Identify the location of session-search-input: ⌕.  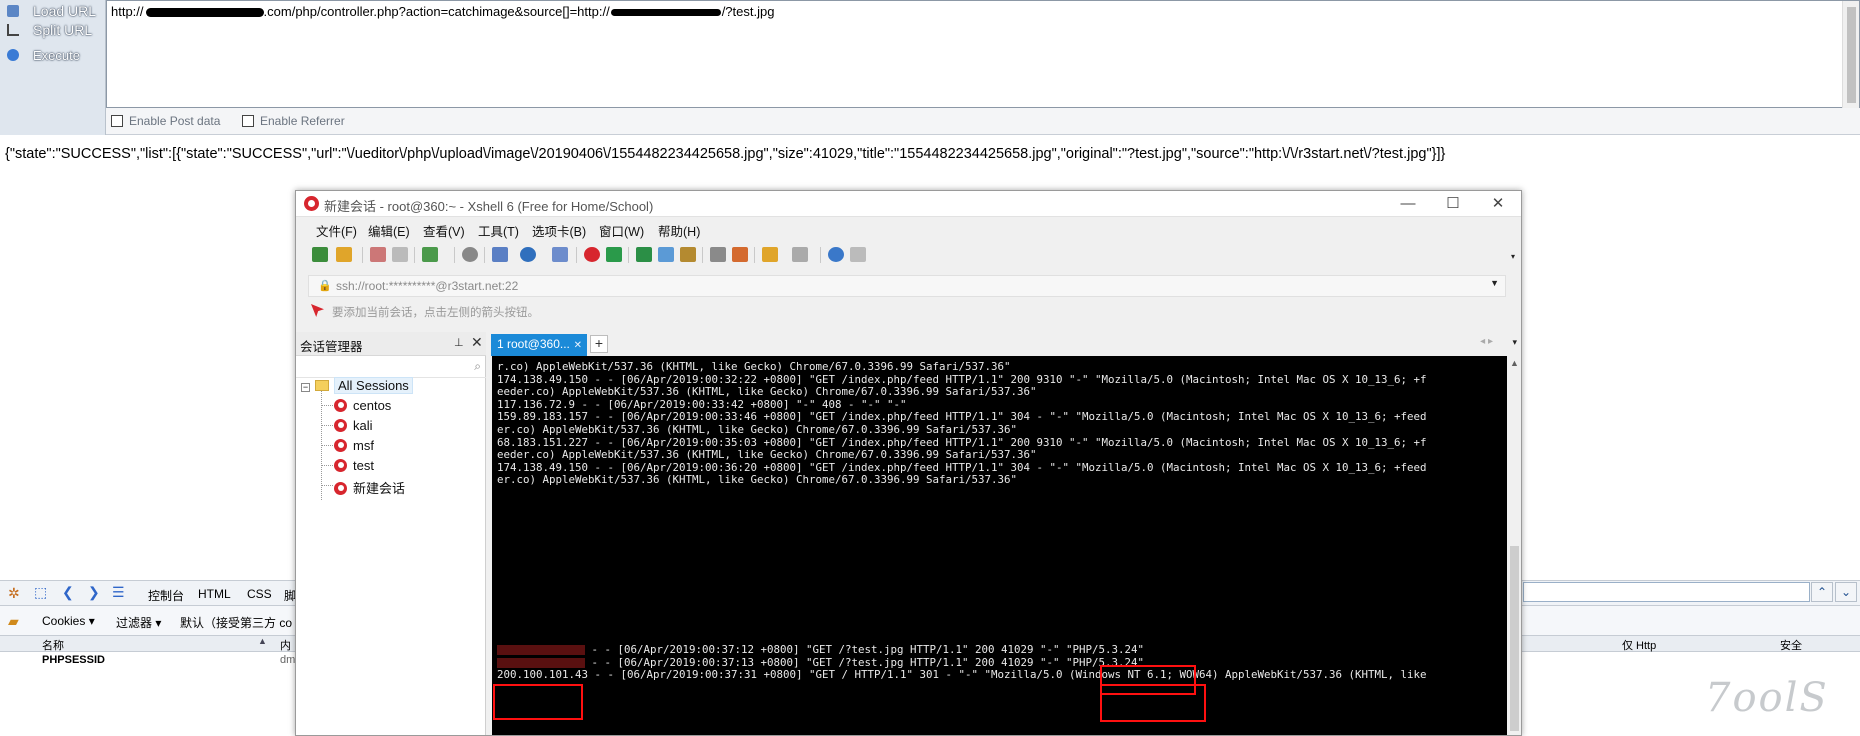
(391, 367).